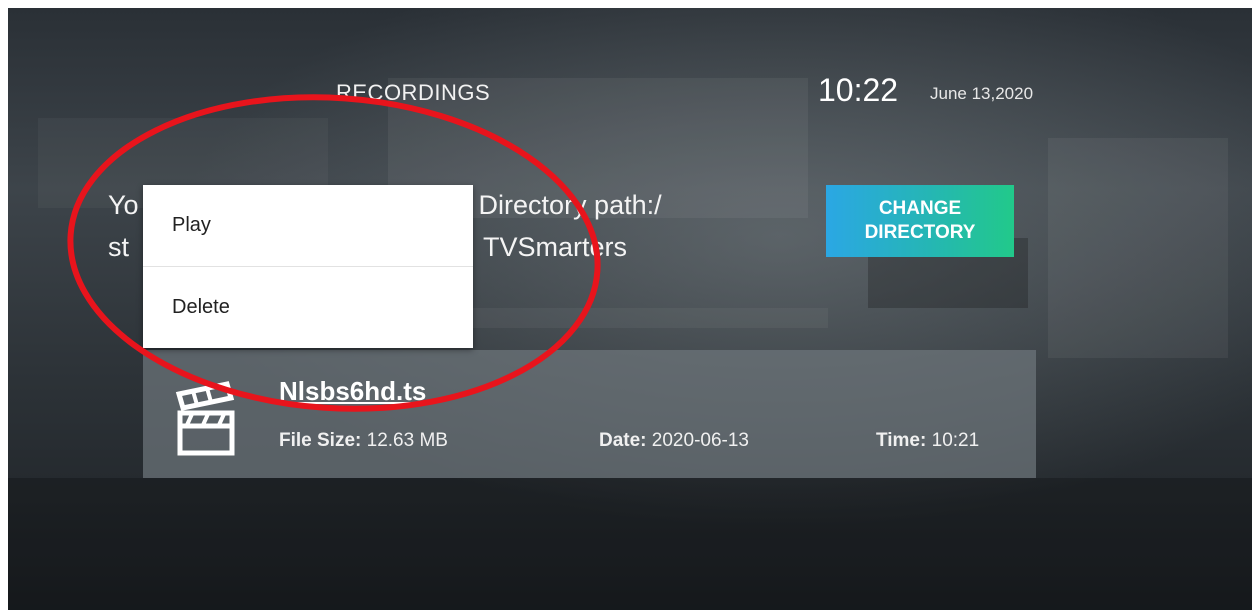 This screenshot has height=610, width=1252. I want to click on change-directory-label: CHANGE DIRECTORY, so click(920, 220).